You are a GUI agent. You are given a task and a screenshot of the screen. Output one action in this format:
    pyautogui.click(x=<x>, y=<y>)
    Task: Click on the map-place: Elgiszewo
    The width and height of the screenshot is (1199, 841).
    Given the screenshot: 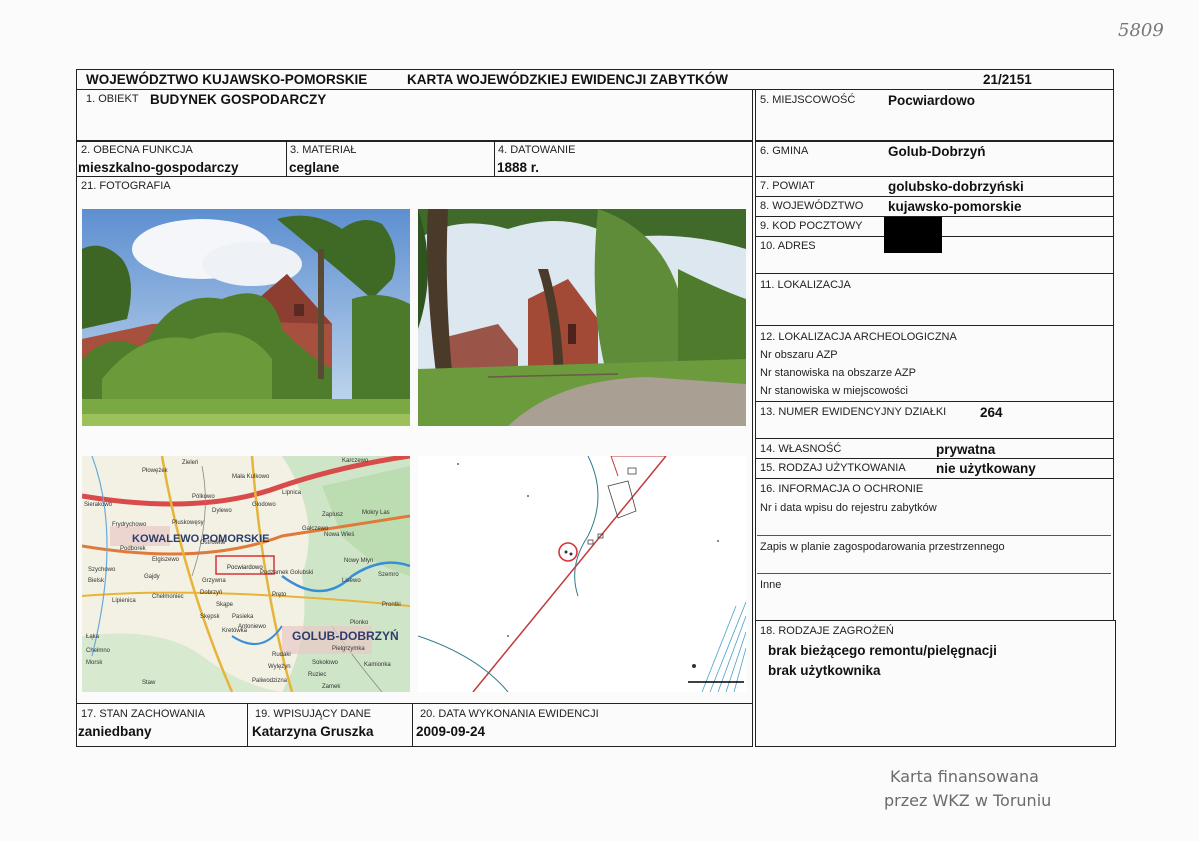 What is the action you would take?
    pyautogui.click(x=166, y=560)
    